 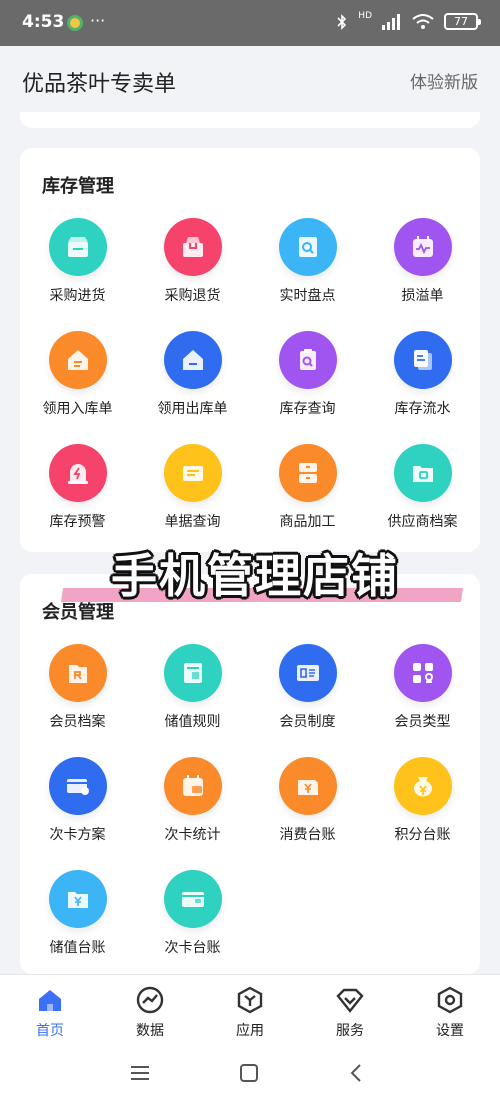 I want to click on status-time: 4:53, so click(x=43, y=22).